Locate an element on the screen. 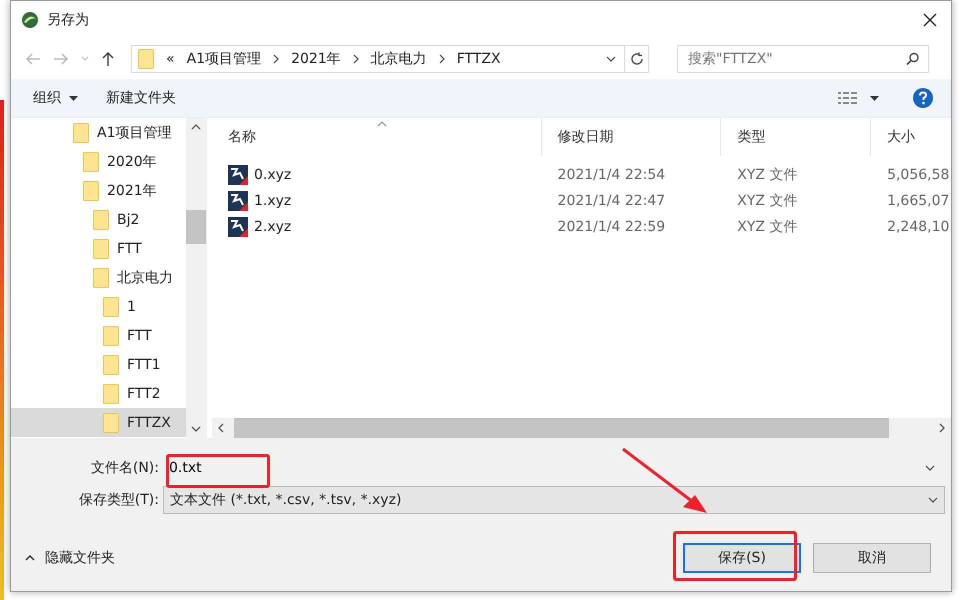 The height and width of the screenshot is (600, 960). search-field: 搜索"FTTZX" is located at coordinates (803, 59).